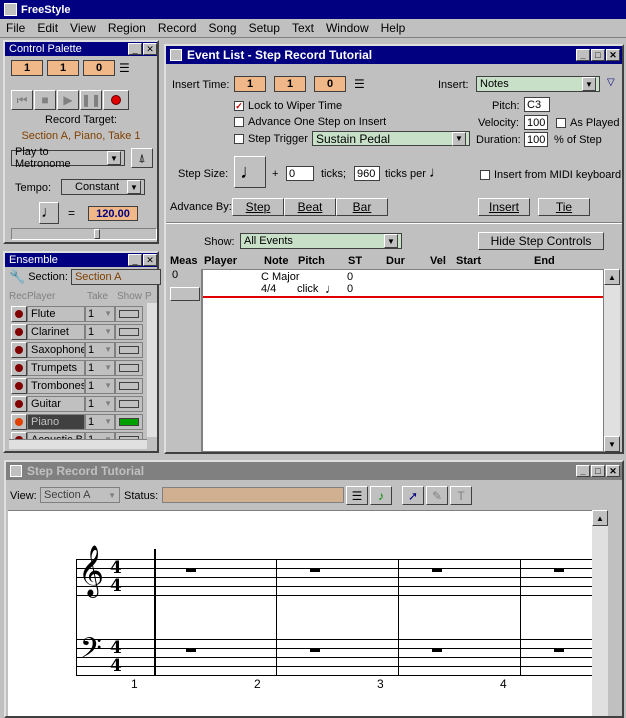 The height and width of the screenshot is (718, 626). Describe the element at coordinates (537, 104) in the screenshot. I see `pitch-input: C3` at that location.